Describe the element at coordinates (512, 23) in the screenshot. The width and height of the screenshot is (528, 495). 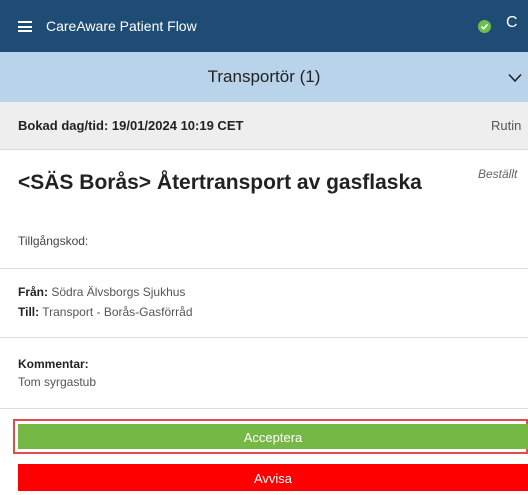
I see `refresh-icon: C` at that location.